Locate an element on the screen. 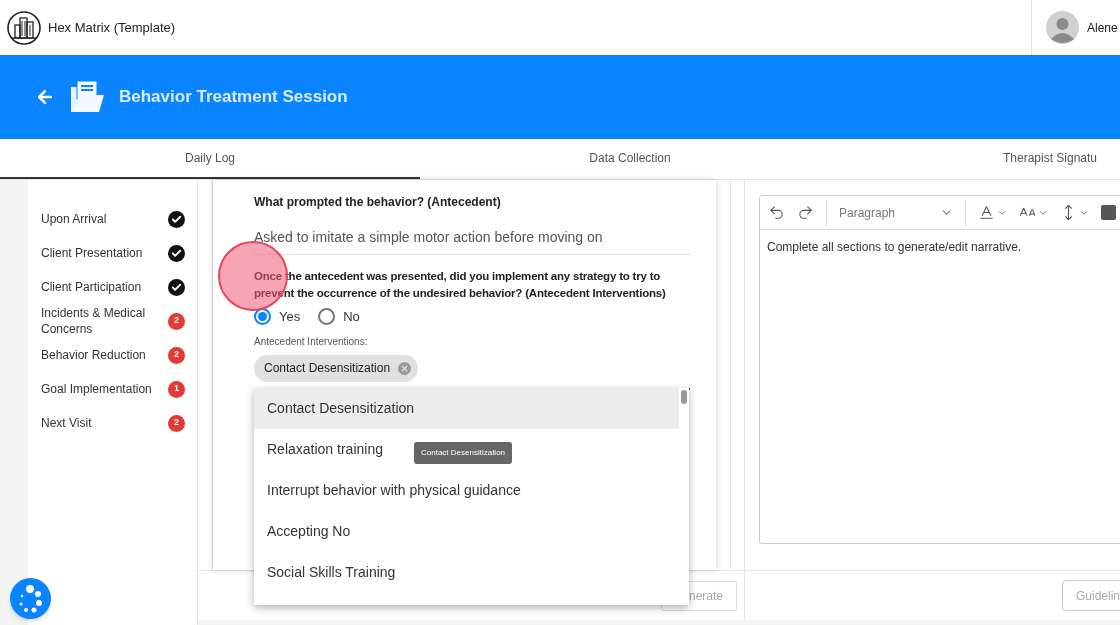 The height and width of the screenshot is (625, 1120). app-title: Hex Matrix (Template) is located at coordinates (112, 27).